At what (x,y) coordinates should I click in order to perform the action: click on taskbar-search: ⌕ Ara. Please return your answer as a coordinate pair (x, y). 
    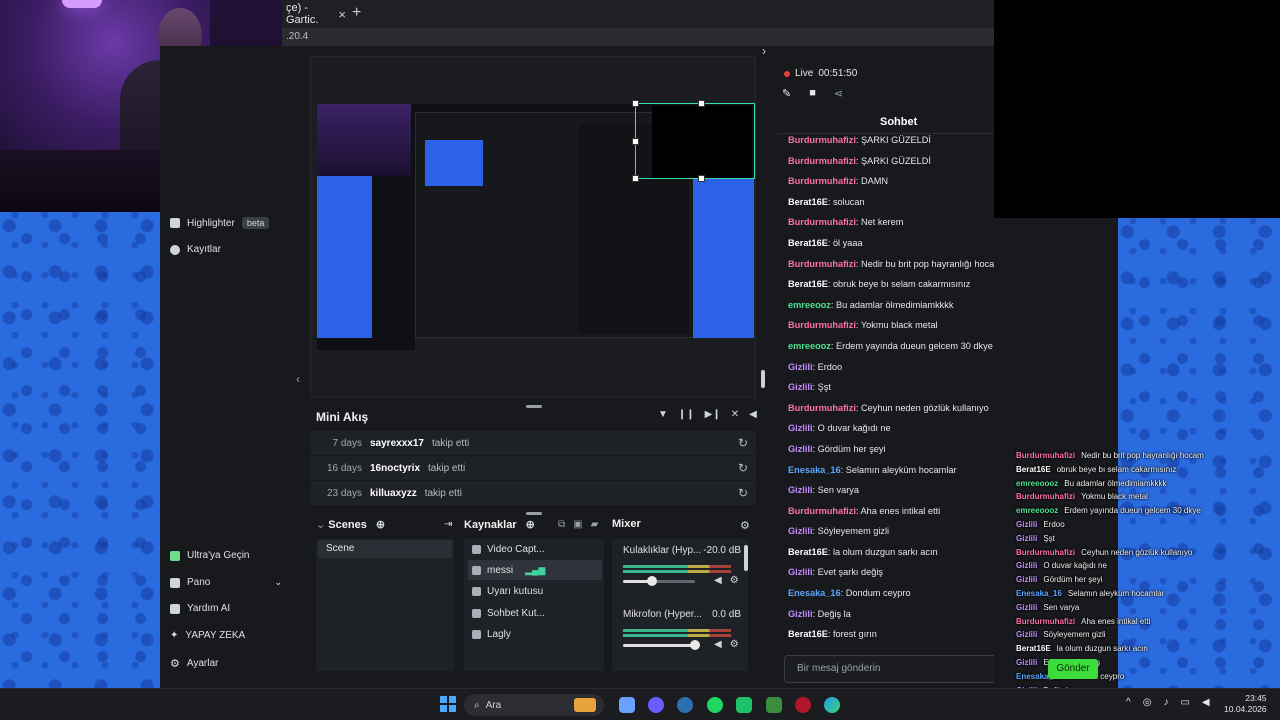
    Looking at the image, I should click on (534, 705).